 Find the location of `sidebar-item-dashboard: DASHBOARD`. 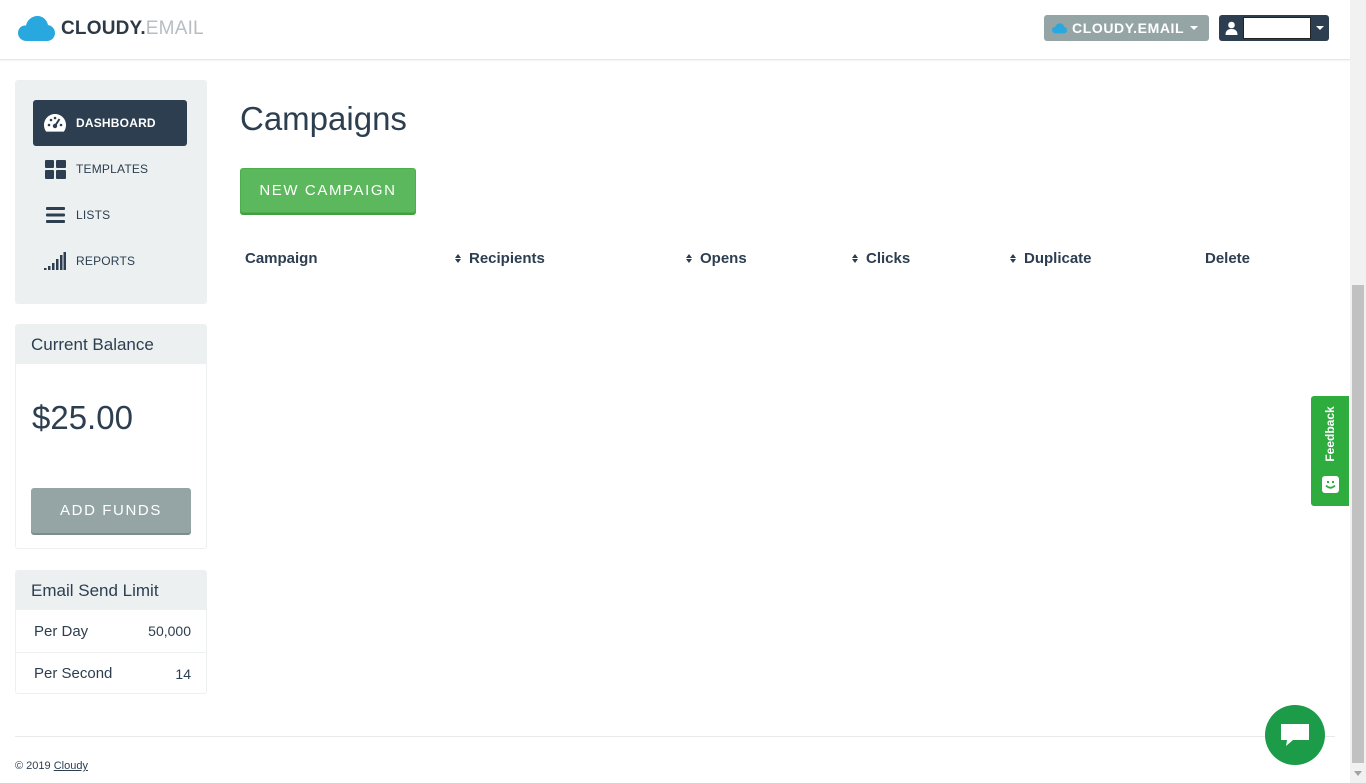

sidebar-item-dashboard: DASHBOARD is located at coordinates (110, 123).